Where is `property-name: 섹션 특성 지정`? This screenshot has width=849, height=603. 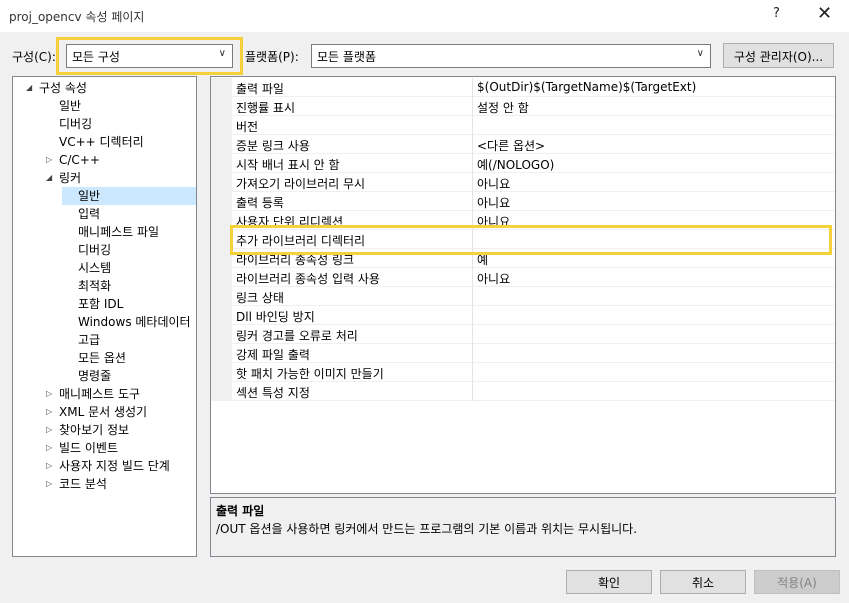 property-name: 섹션 특성 지정 is located at coordinates (273, 393).